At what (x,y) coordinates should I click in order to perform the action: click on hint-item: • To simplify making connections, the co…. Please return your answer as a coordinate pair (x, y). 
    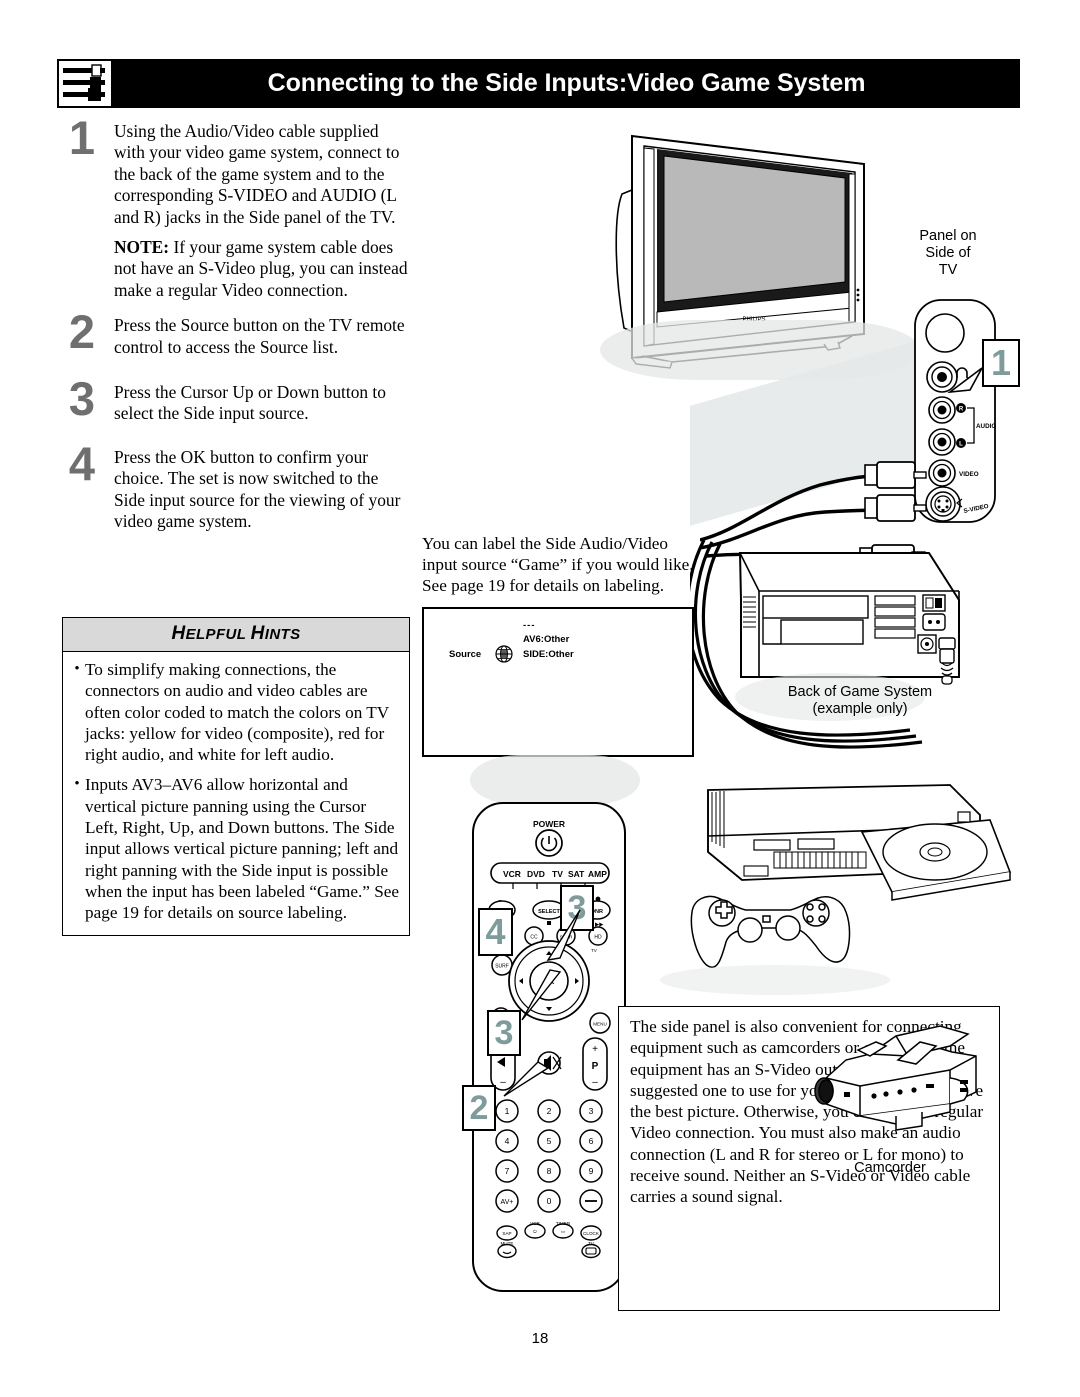
    Looking at the image, I should click on (234, 712).